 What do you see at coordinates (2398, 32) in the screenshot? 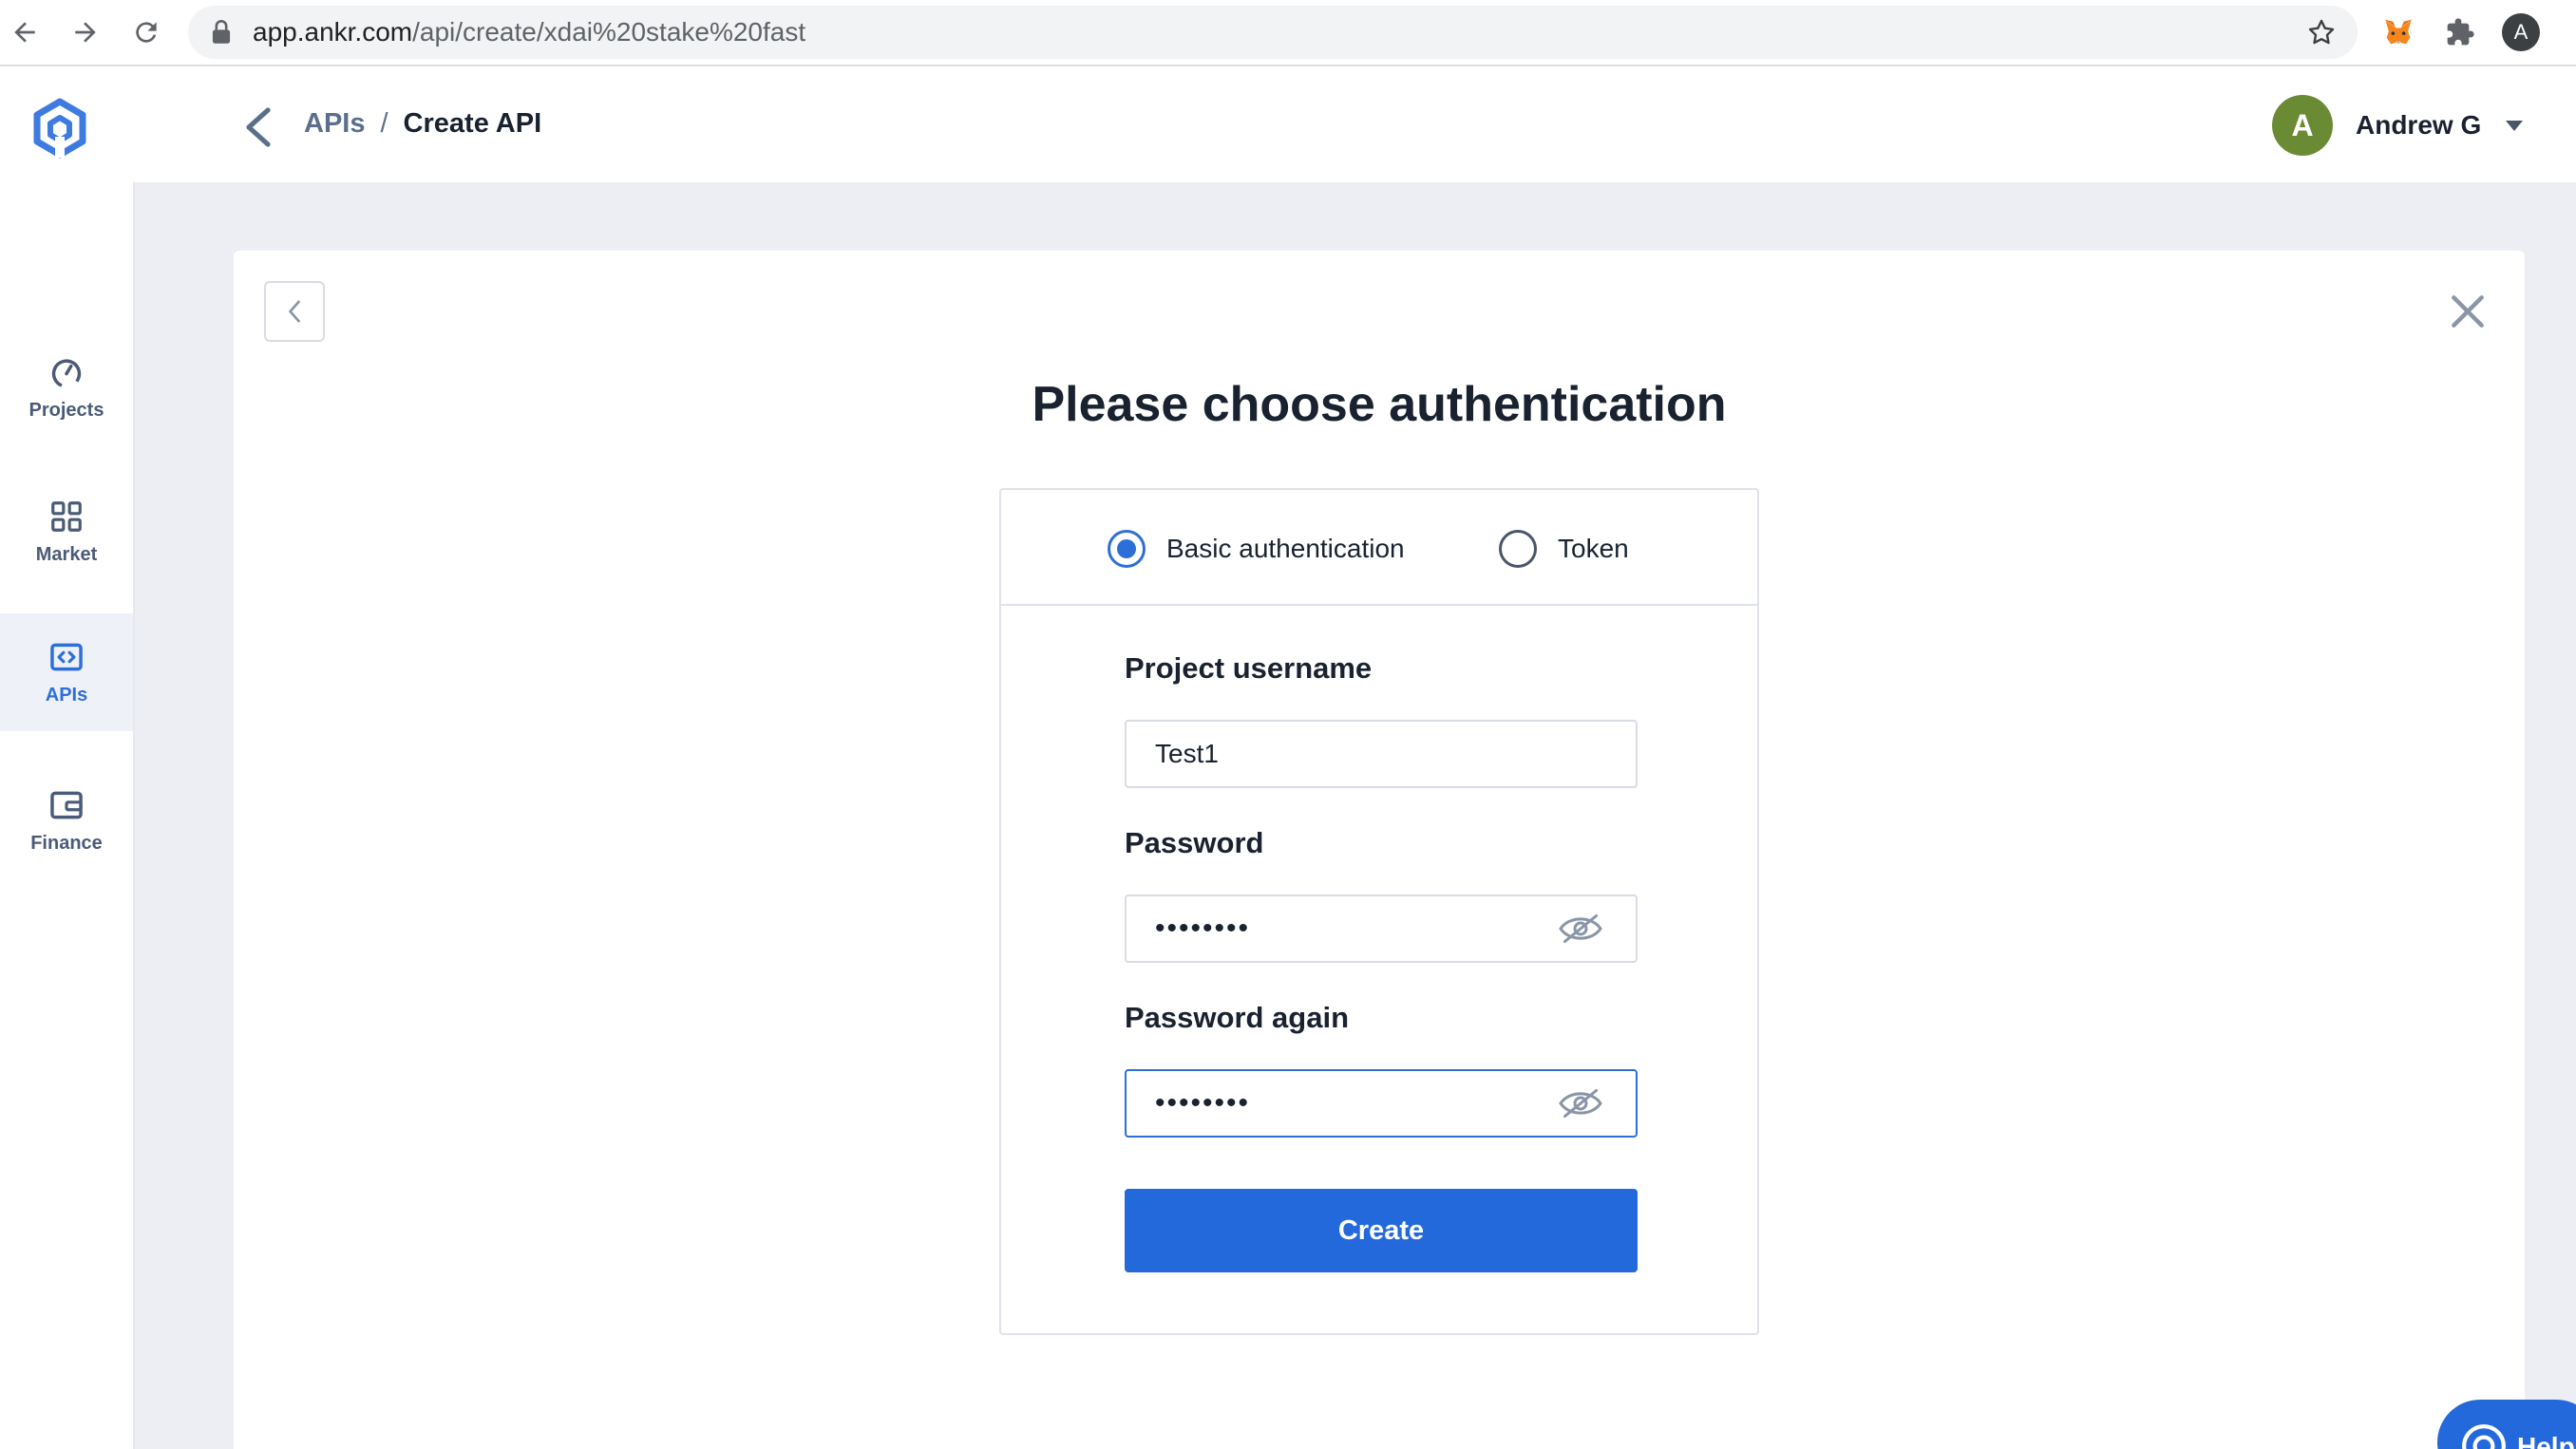
I see `metamask-fox-icon` at bounding box center [2398, 32].